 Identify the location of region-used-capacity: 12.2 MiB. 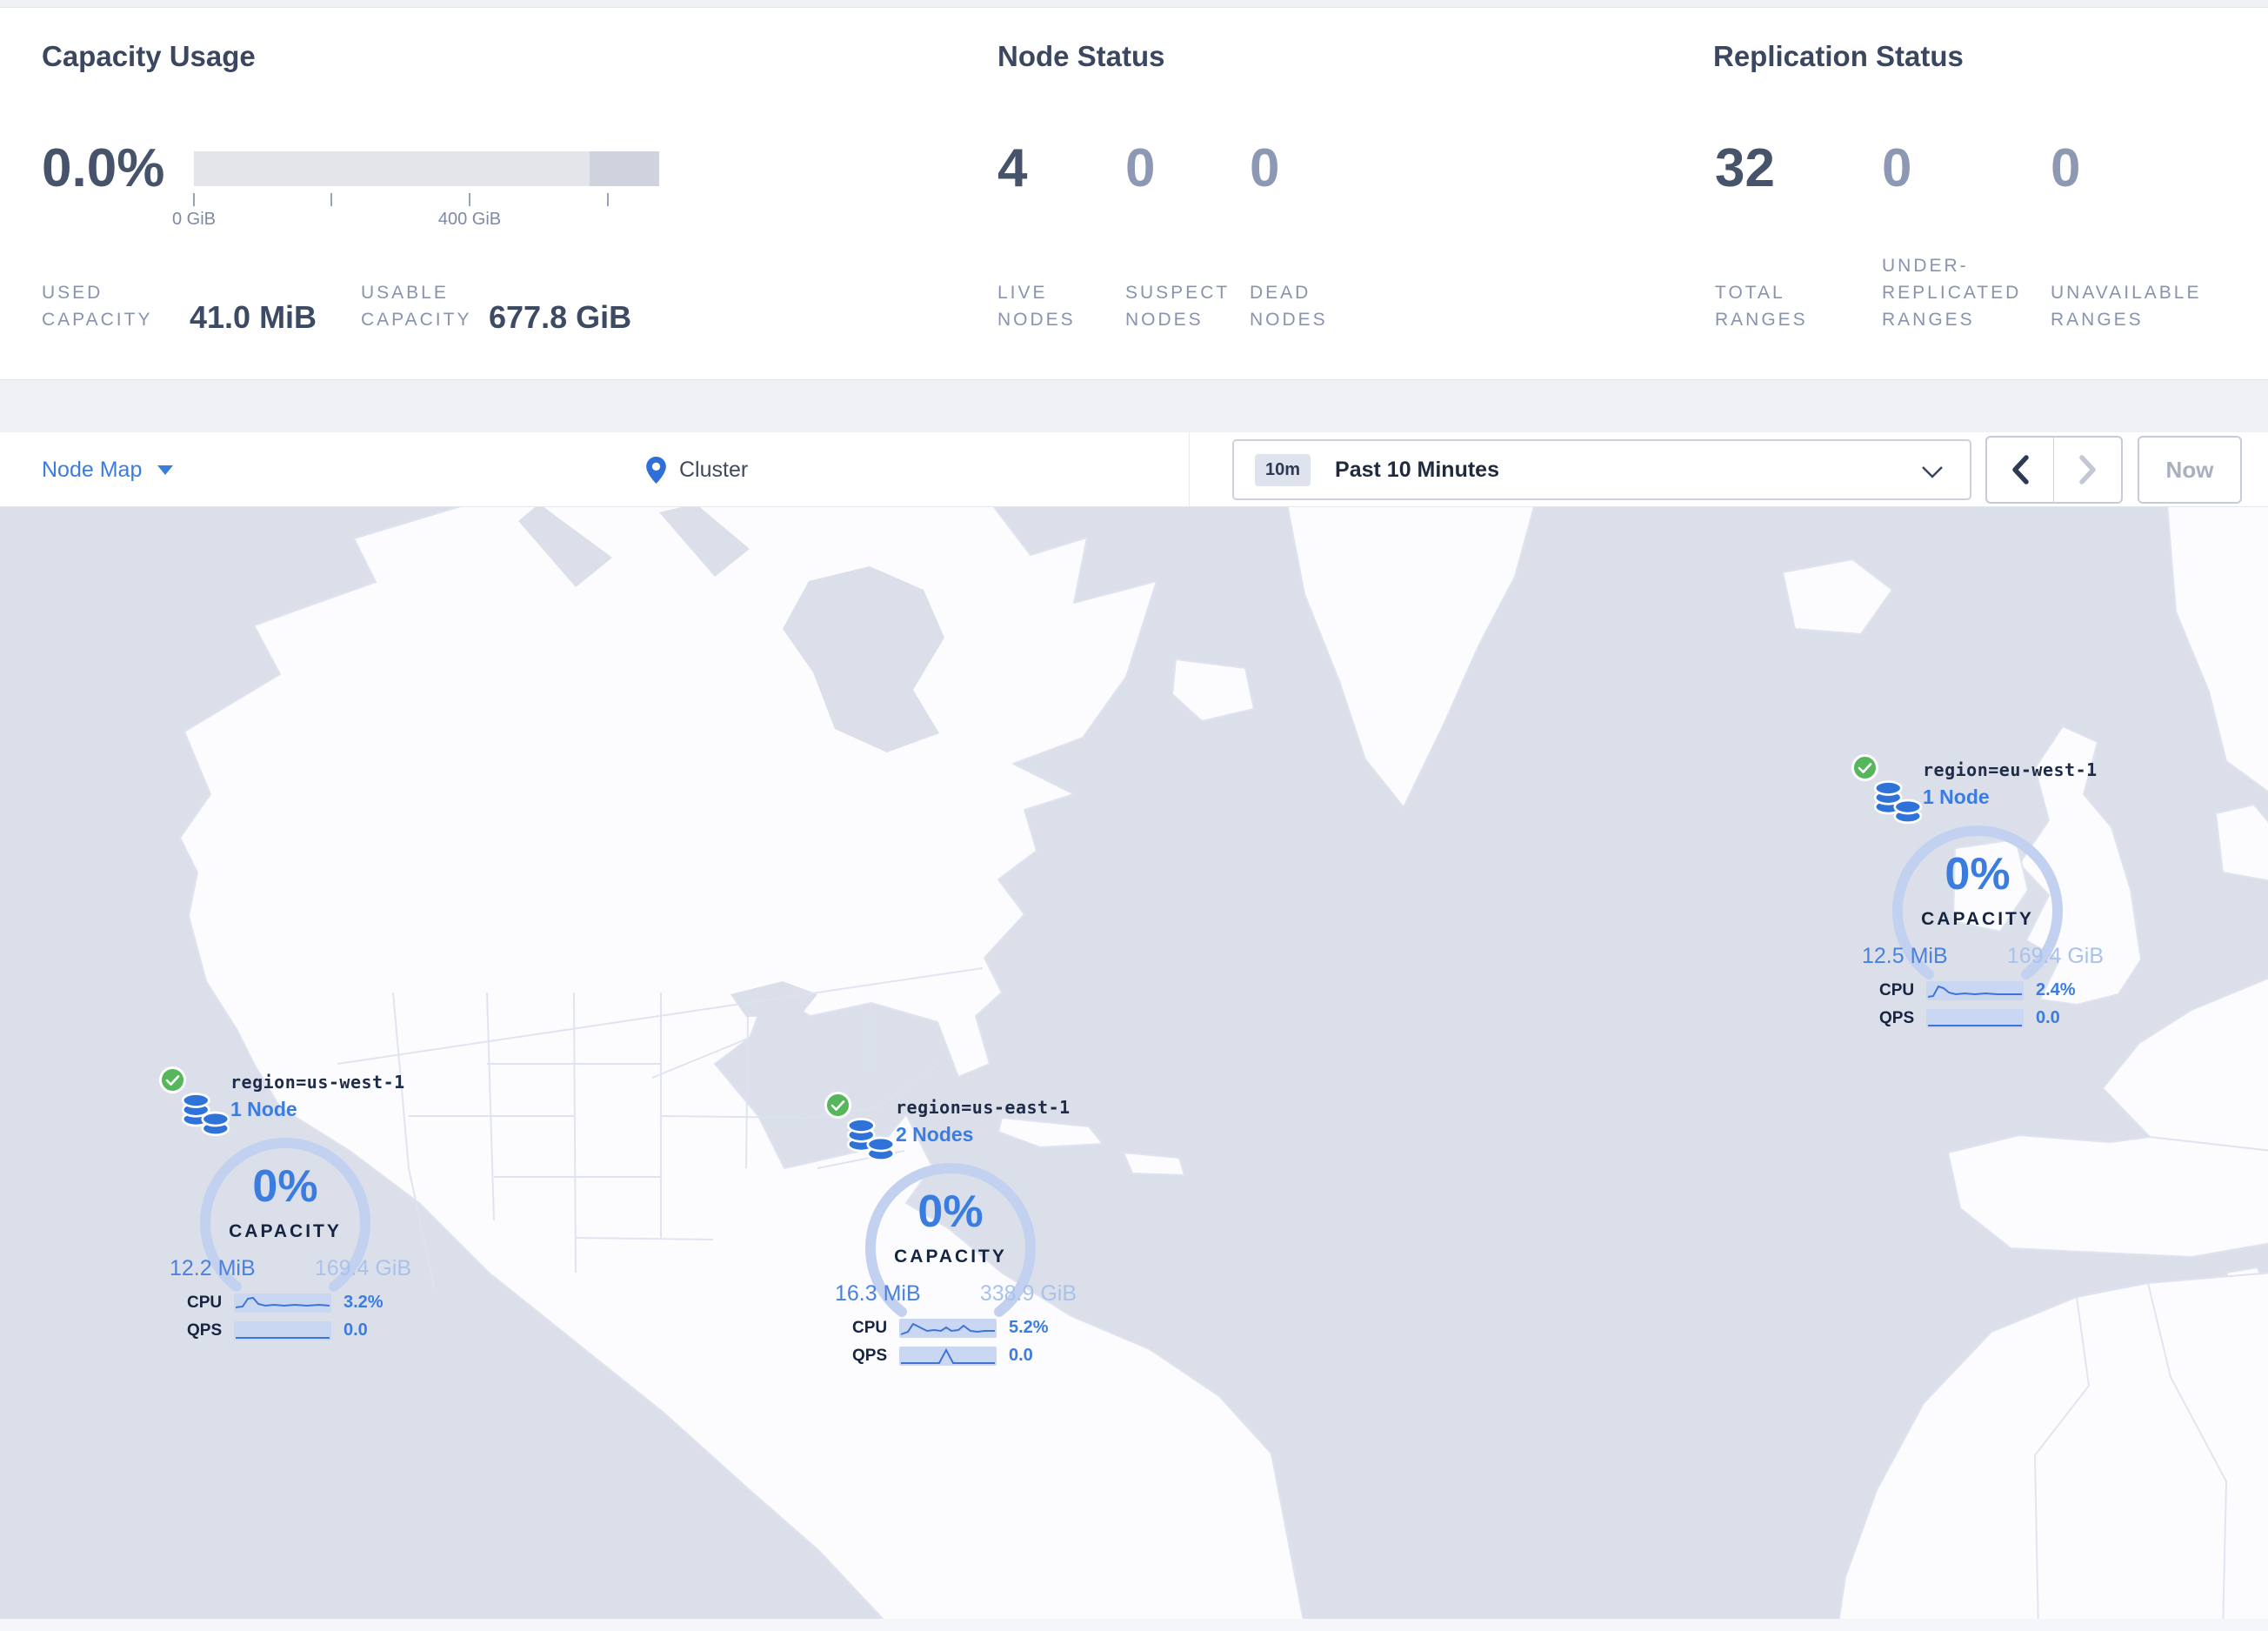
(213, 1268).